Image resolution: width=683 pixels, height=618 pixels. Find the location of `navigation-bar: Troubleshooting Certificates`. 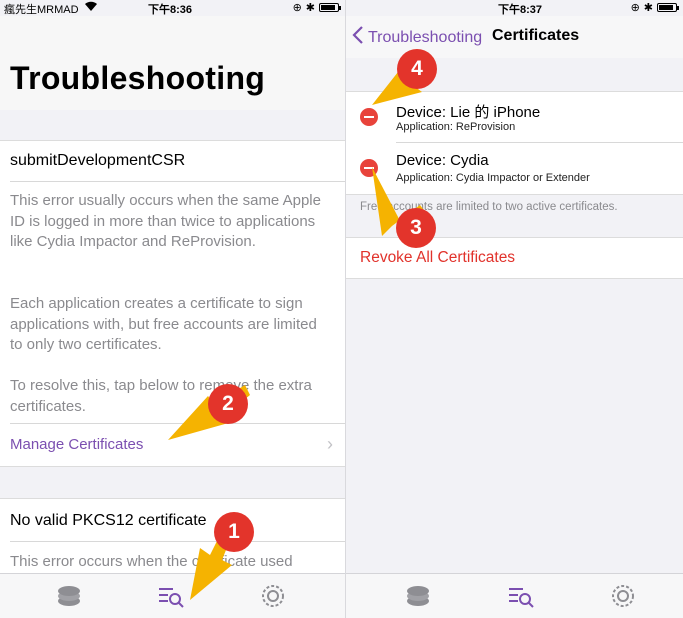

navigation-bar: Troubleshooting Certificates is located at coordinates (514, 37).